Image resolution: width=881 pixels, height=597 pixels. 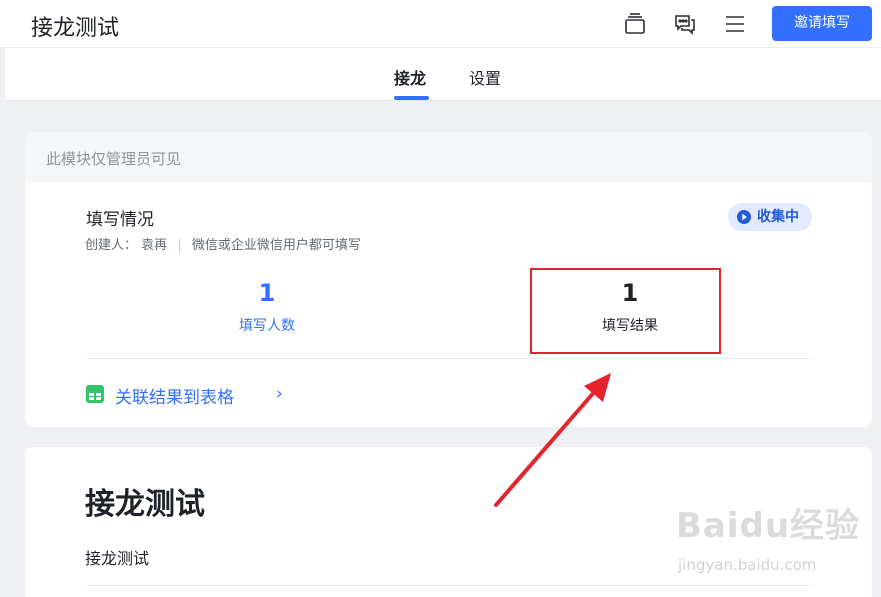 What do you see at coordinates (443, 74) in the screenshot?
I see `tab-bar: 接龙 设置` at bounding box center [443, 74].